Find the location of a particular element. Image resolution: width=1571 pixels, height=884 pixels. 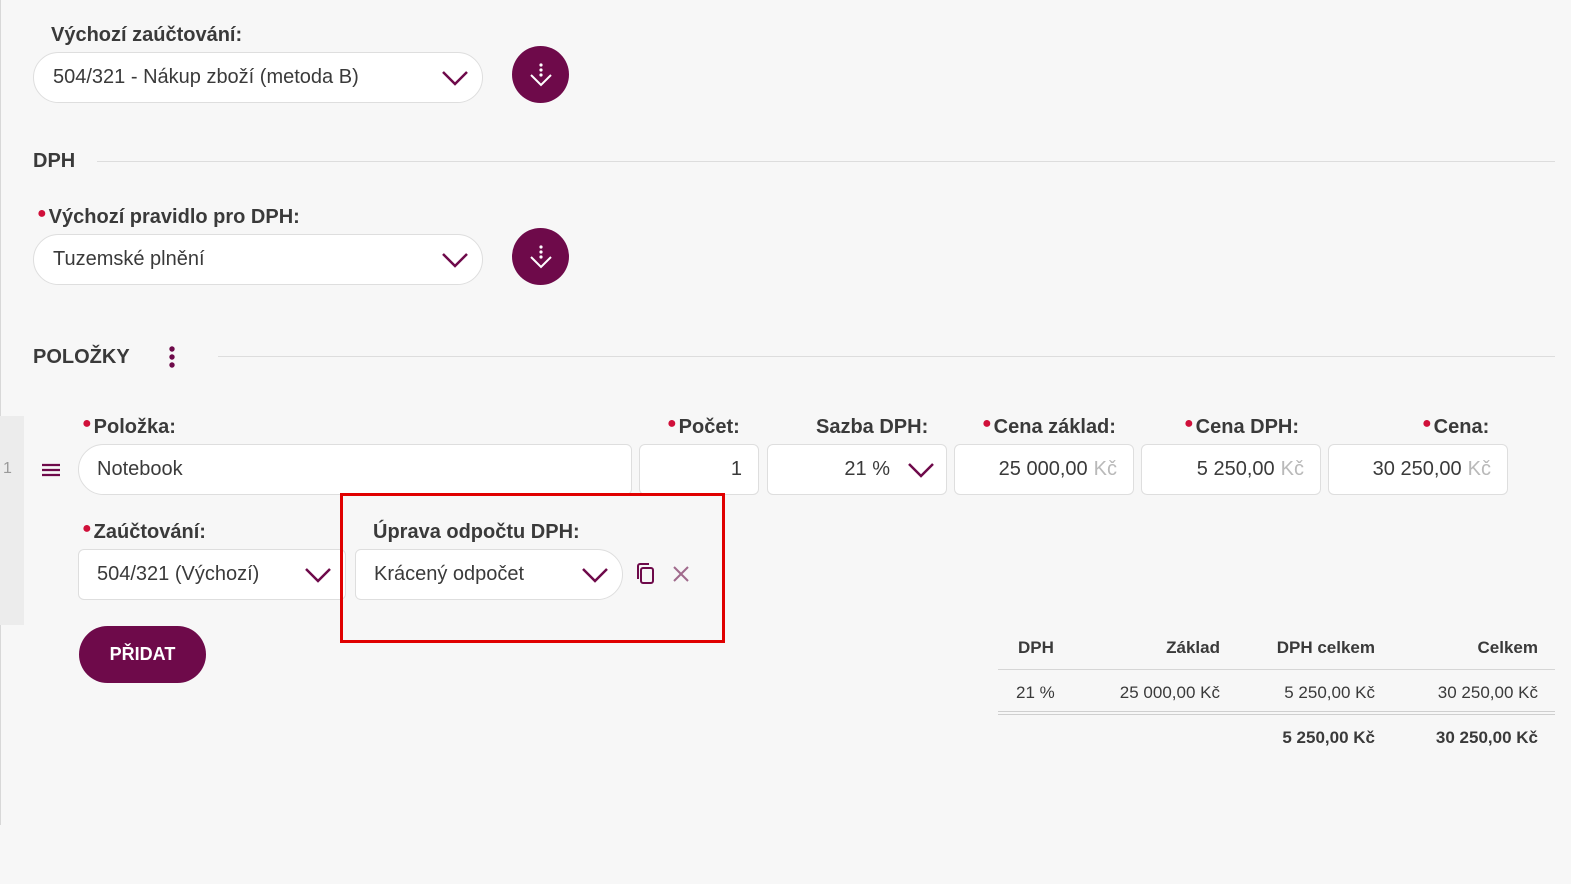

vat-rate-select: 21 % is located at coordinates (857, 469).